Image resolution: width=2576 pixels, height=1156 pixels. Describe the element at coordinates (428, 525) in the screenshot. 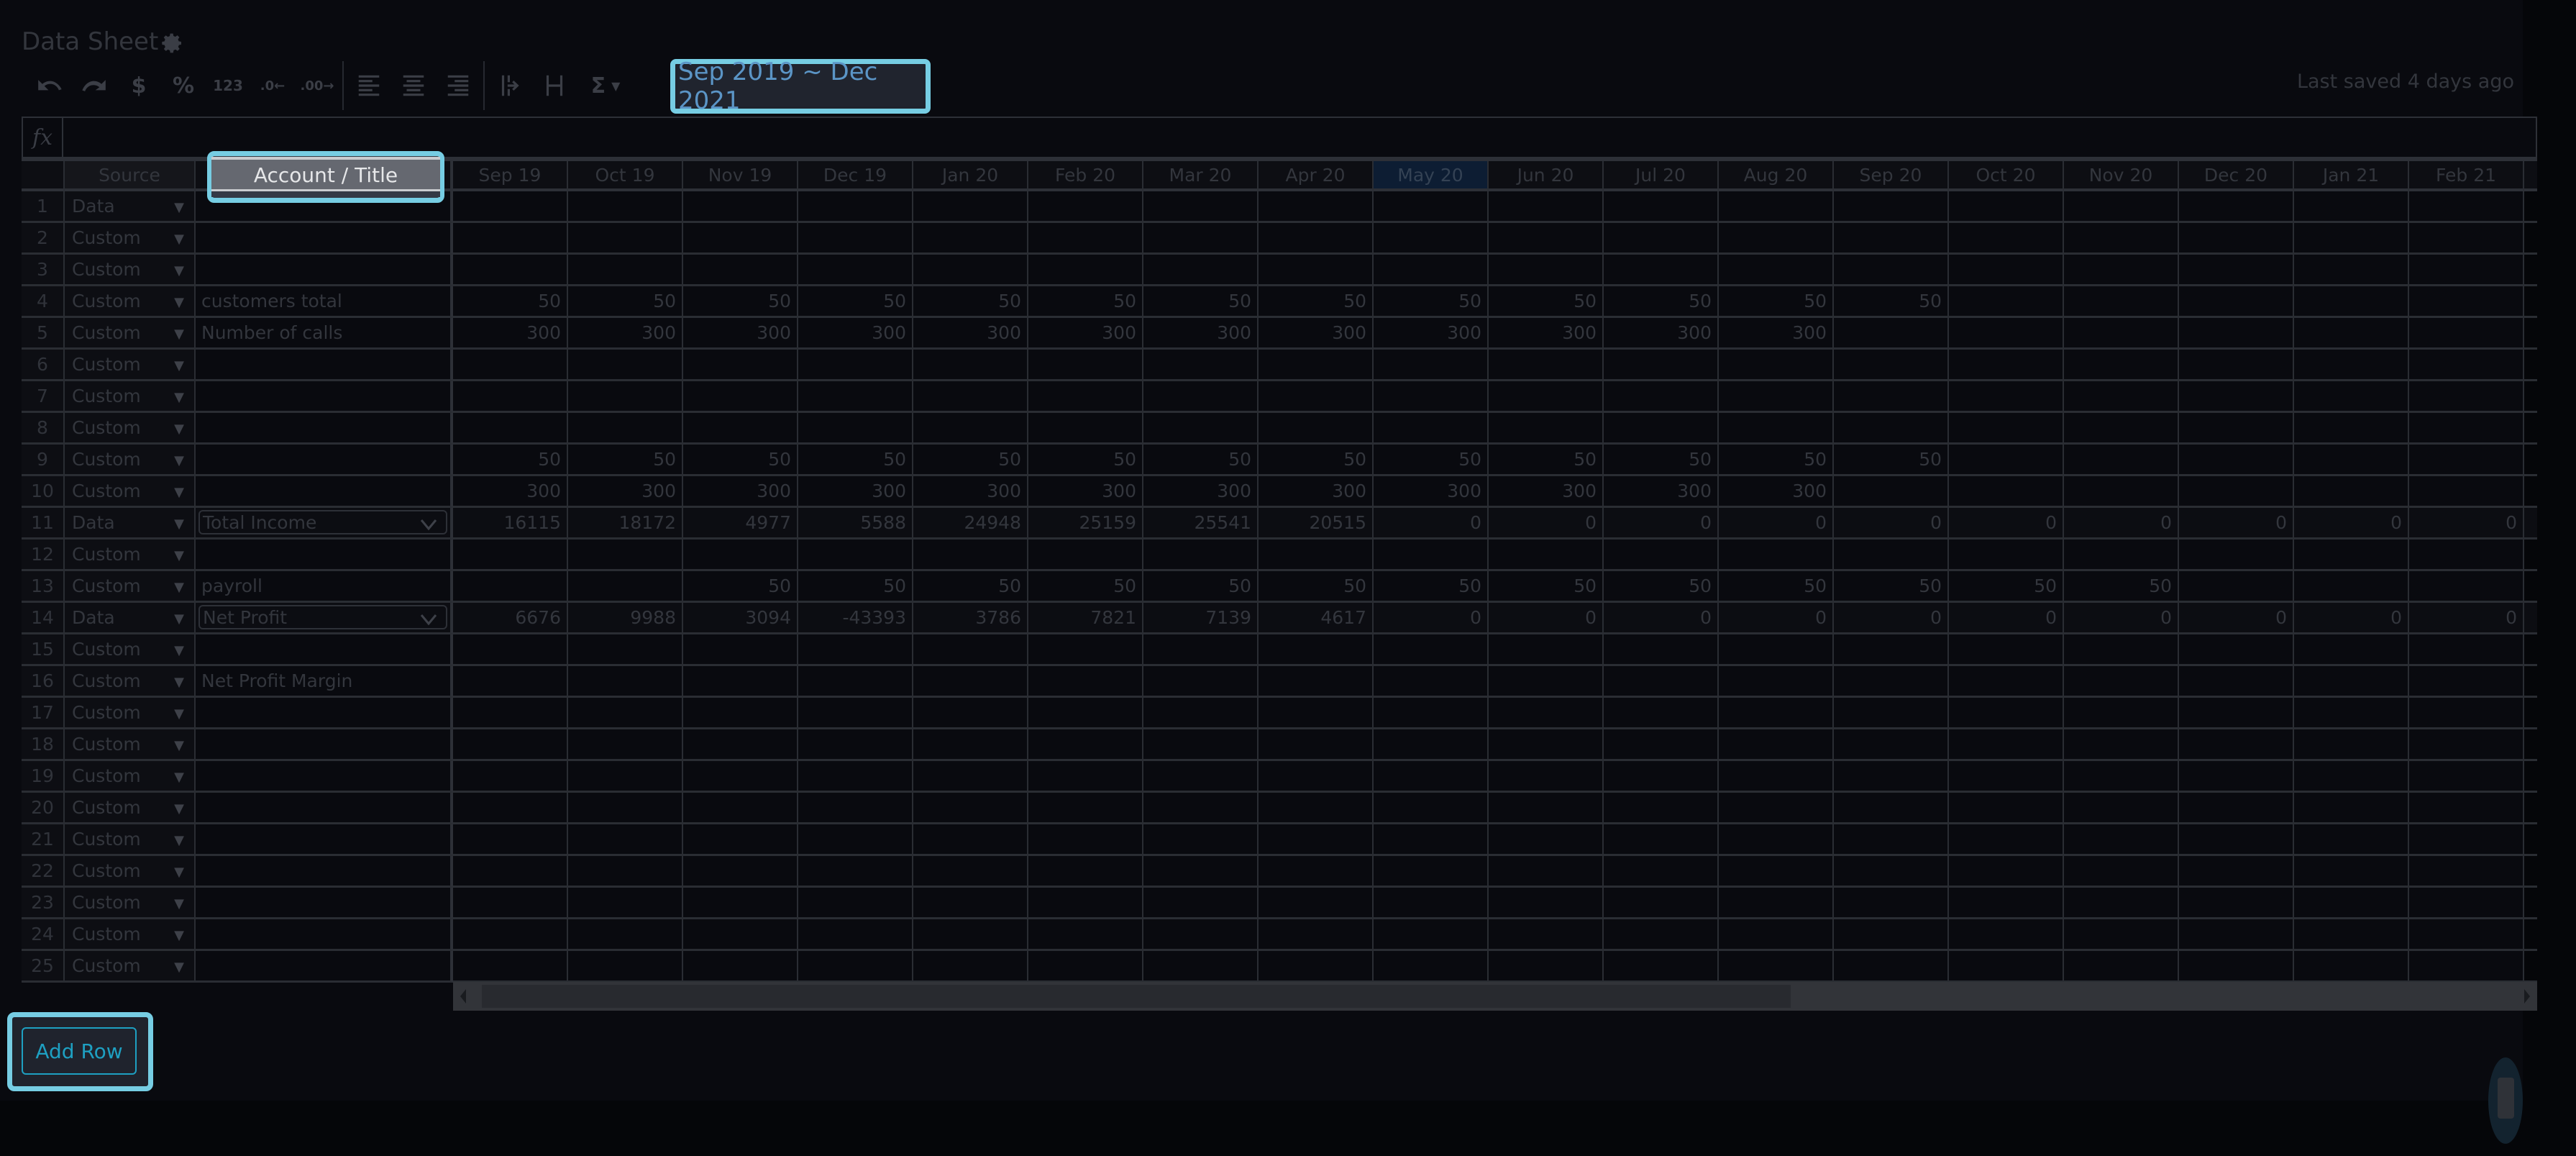

I see `chevron-down-icon` at that location.